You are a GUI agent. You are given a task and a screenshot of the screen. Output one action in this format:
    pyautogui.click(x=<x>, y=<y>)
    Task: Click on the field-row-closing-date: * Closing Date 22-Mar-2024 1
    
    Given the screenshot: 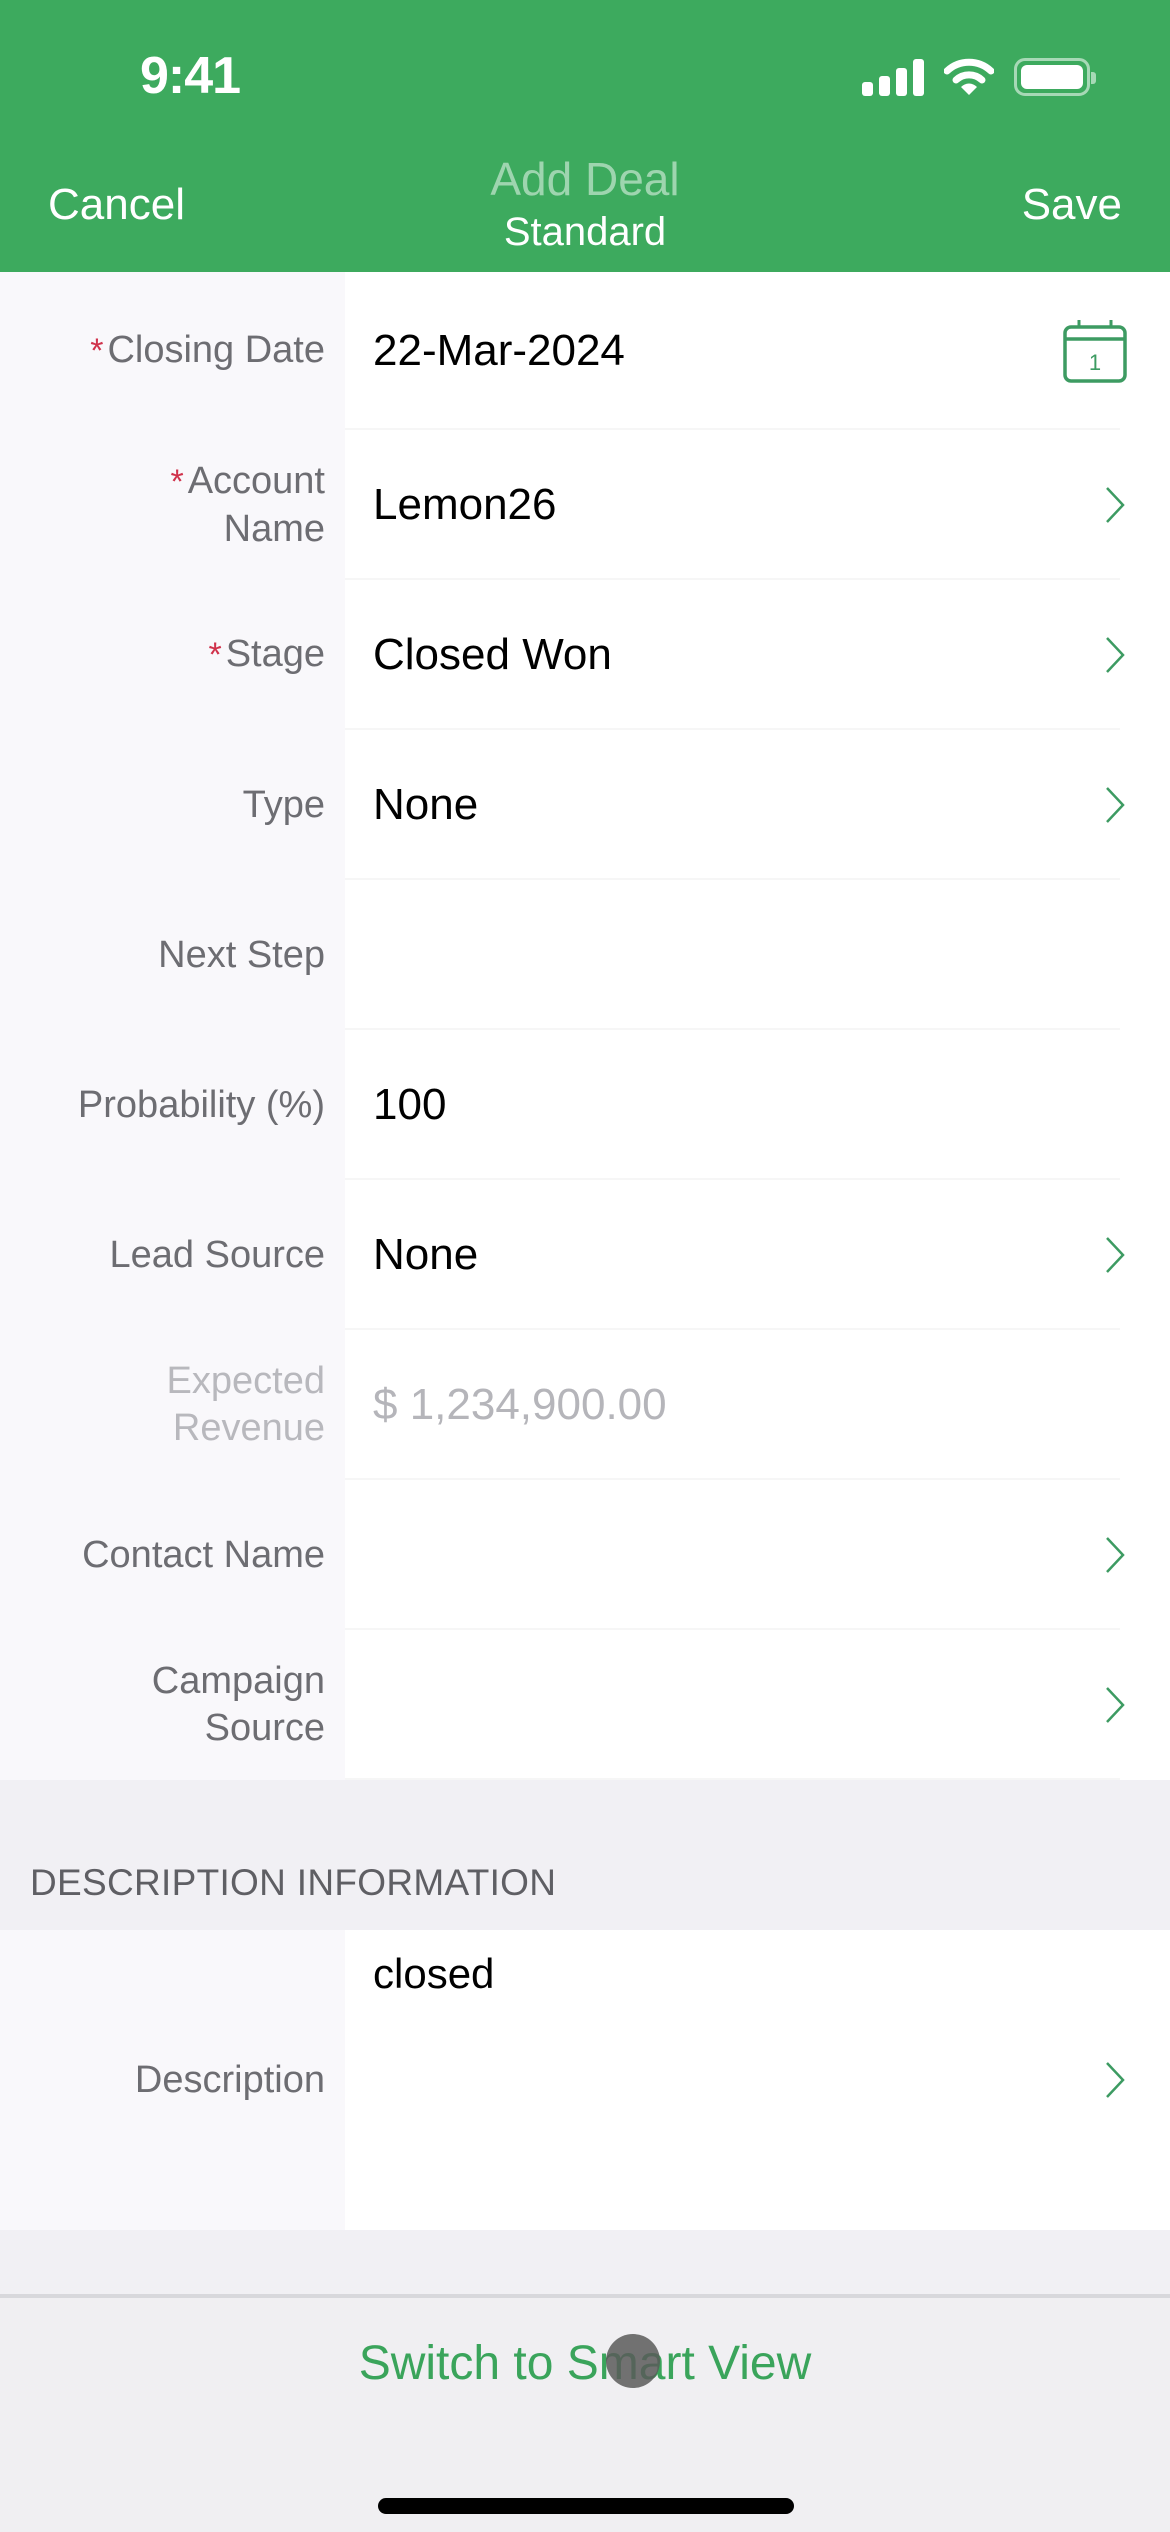 What is the action you would take?
    pyautogui.click(x=585, y=351)
    